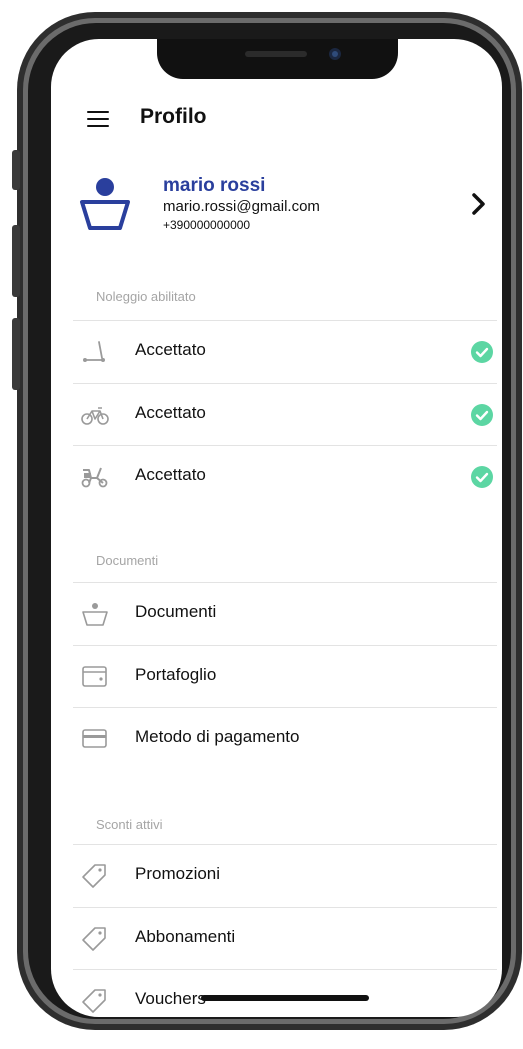 The height and width of the screenshot is (1049, 523). What do you see at coordinates (276, 677) in the screenshot?
I see `documents-item-portafoglio: Portafoglio` at bounding box center [276, 677].